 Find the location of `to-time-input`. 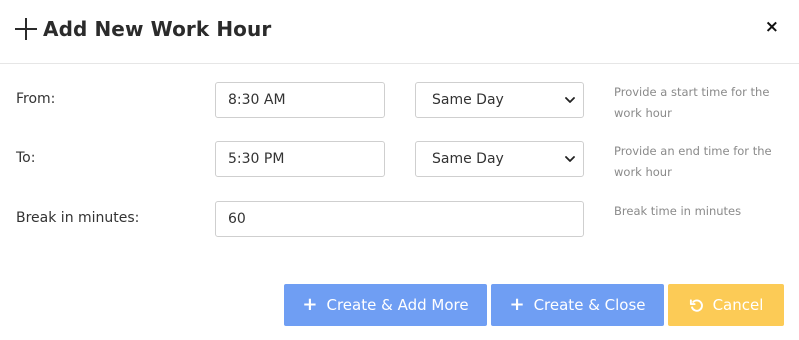

to-time-input is located at coordinates (300, 159).